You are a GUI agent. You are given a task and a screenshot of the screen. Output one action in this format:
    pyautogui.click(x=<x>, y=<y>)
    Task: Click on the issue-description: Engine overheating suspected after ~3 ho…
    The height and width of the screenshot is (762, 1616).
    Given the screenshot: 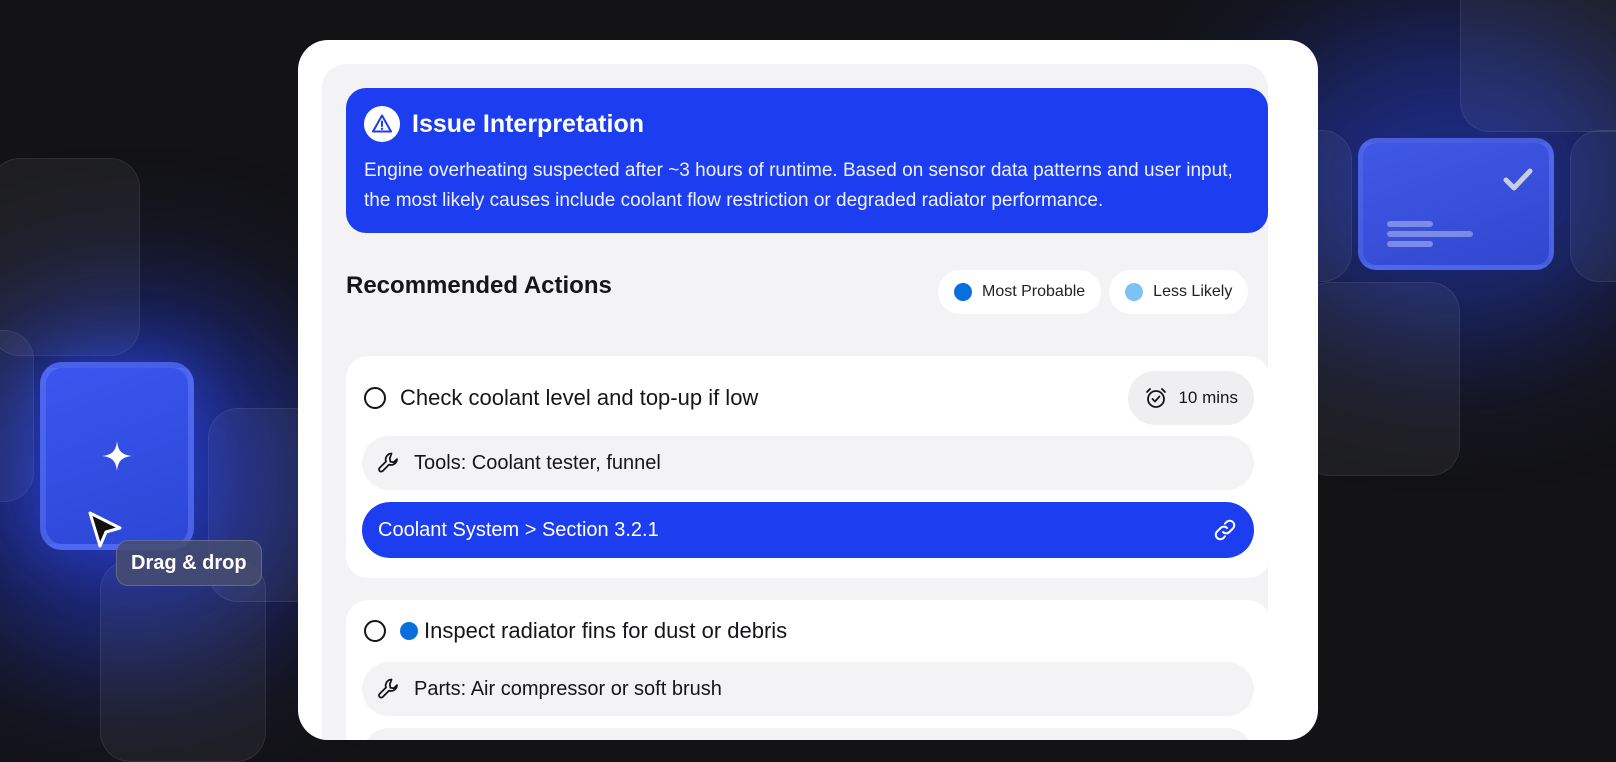 What is the action you would take?
    pyautogui.click(x=798, y=185)
    